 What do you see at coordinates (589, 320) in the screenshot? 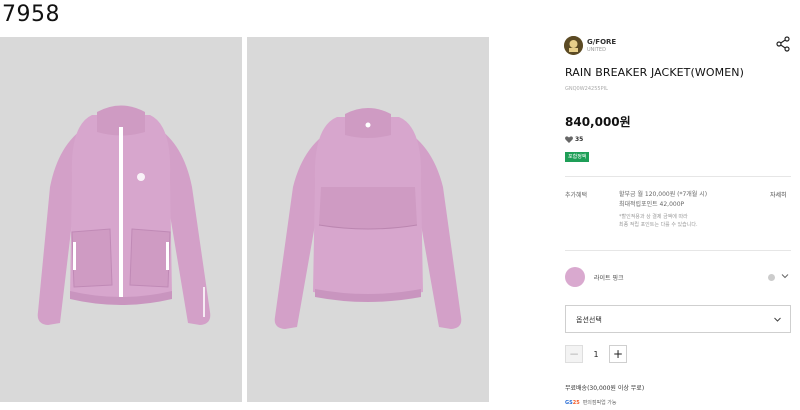
I see `option-select-label: 옵션선택` at bounding box center [589, 320].